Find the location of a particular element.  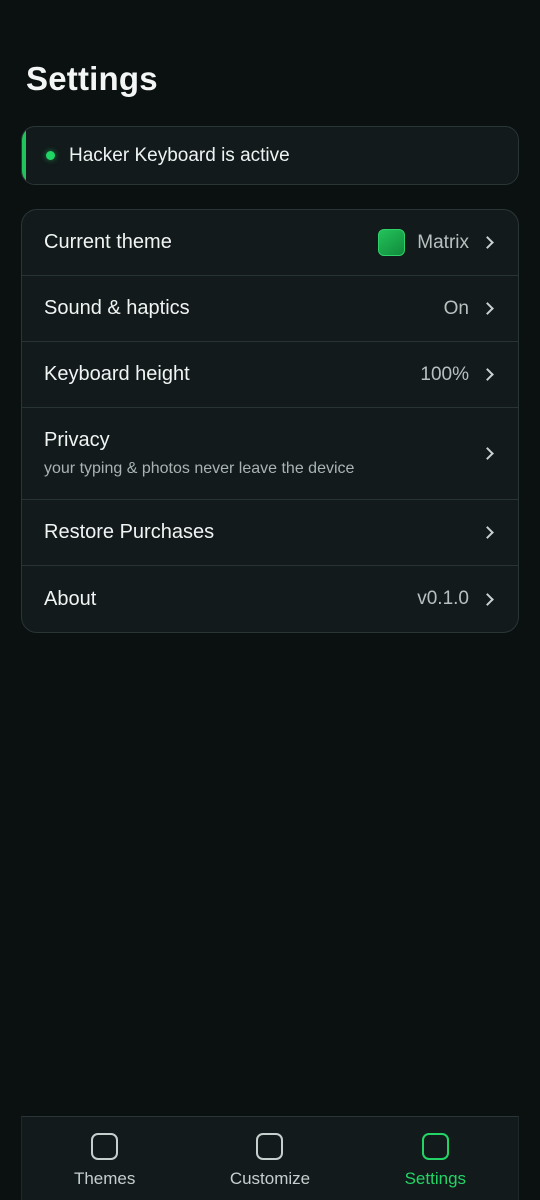

theme-swatch-icon is located at coordinates (392, 242).